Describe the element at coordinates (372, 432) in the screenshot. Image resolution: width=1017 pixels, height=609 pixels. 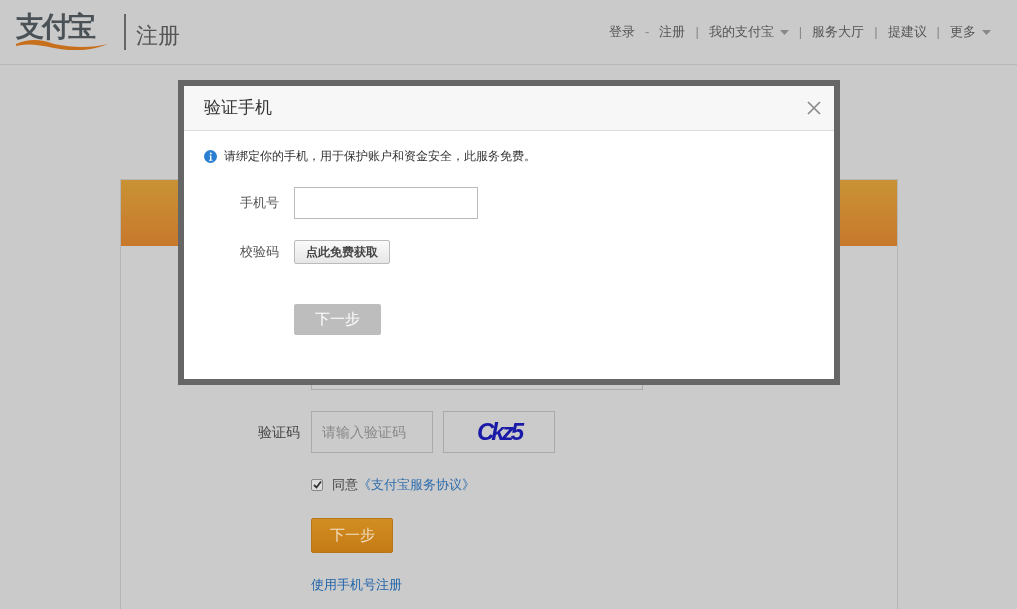
I see `captcha-input: 请输入验证码` at that location.